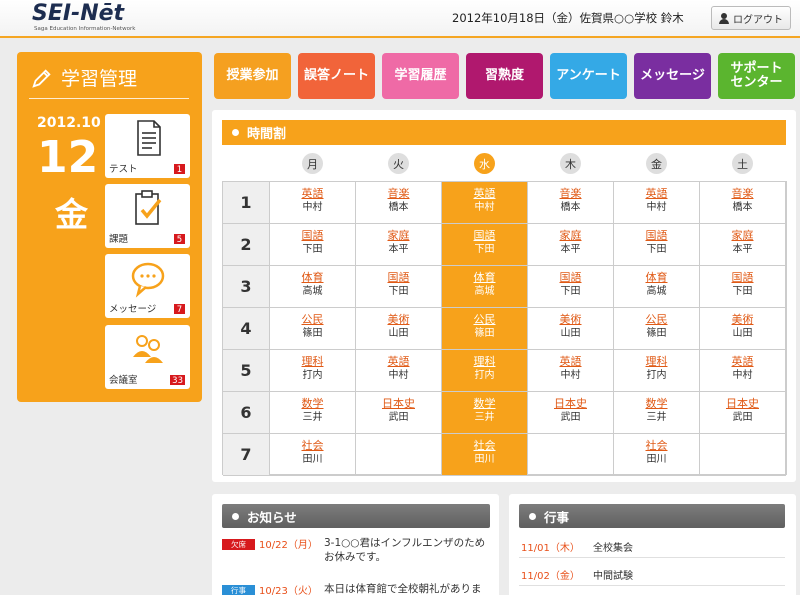  I want to click on tile-assignment: 課題 5, so click(147, 216).